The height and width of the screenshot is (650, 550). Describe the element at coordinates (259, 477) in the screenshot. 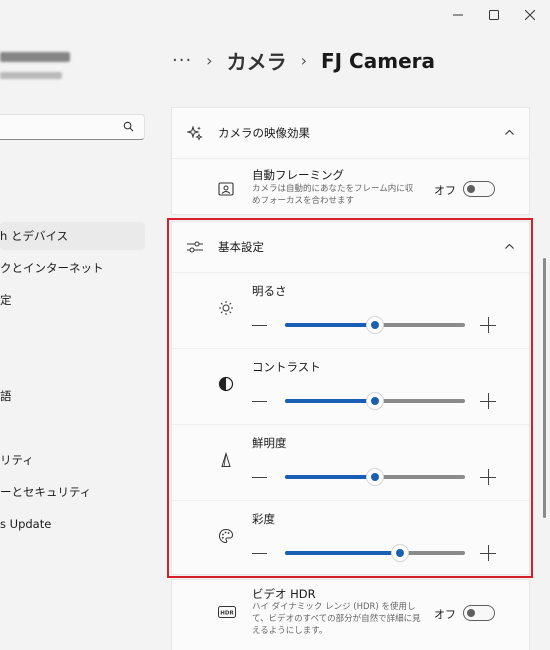

I see `sharpness-decrease-button` at that location.